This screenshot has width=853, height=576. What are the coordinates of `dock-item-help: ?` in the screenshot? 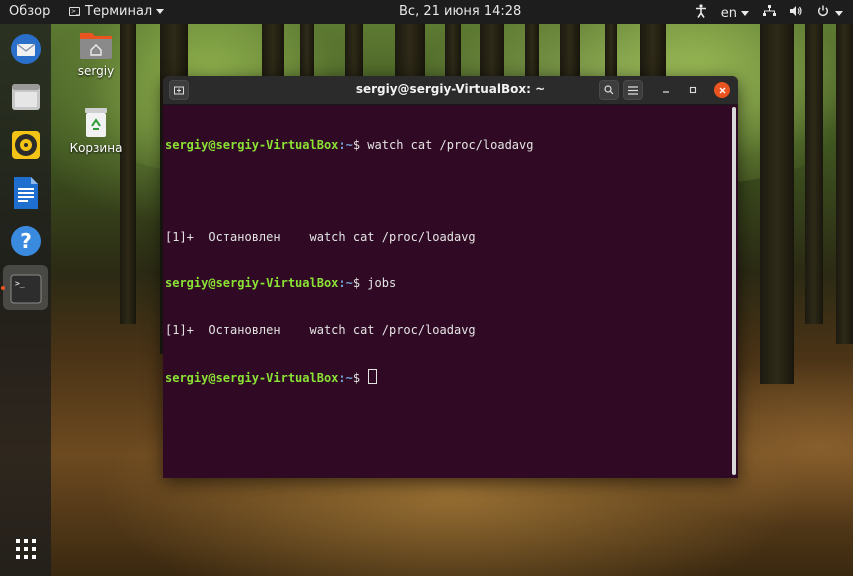 It's located at (26, 241).